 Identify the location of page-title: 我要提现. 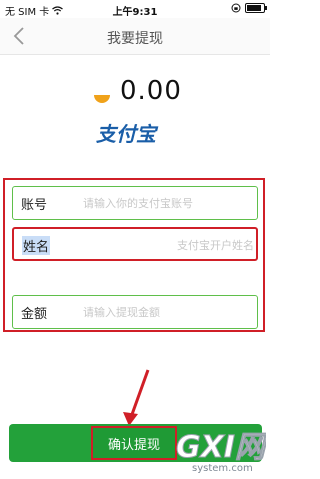
(135, 39).